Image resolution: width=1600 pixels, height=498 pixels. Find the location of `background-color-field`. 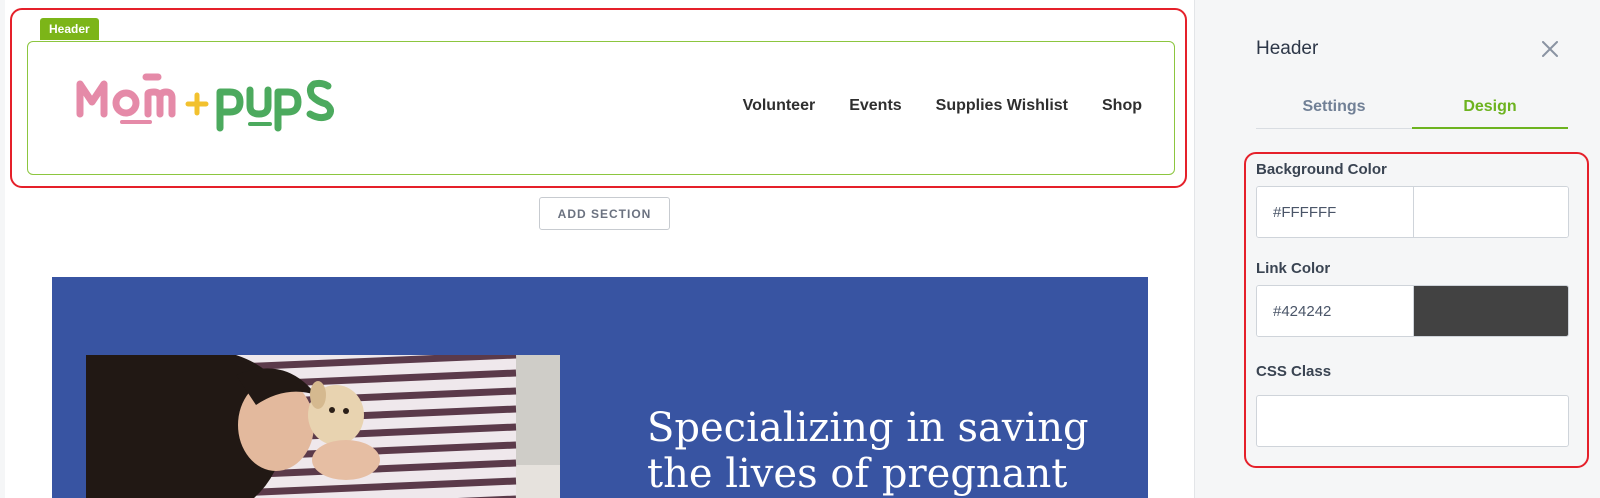

background-color-field is located at coordinates (1412, 212).